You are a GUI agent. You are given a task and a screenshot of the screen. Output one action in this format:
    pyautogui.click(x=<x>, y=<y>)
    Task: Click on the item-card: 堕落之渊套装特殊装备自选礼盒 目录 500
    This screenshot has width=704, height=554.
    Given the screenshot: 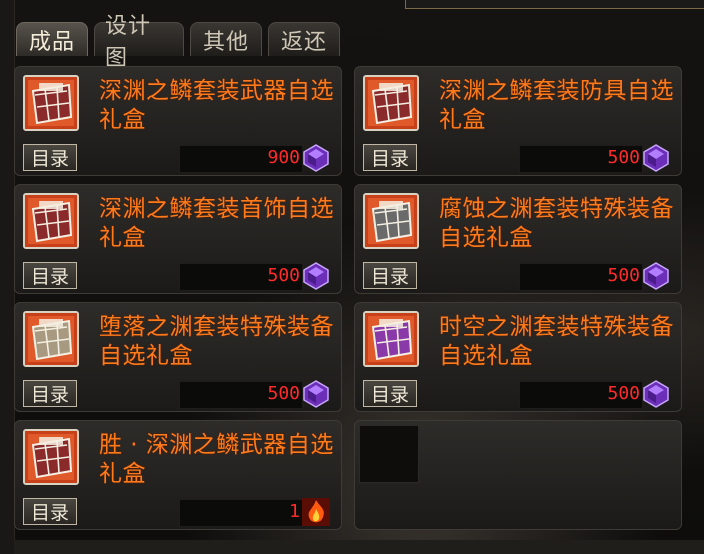 What is the action you would take?
    pyautogui.click(x=178, y=357)
    